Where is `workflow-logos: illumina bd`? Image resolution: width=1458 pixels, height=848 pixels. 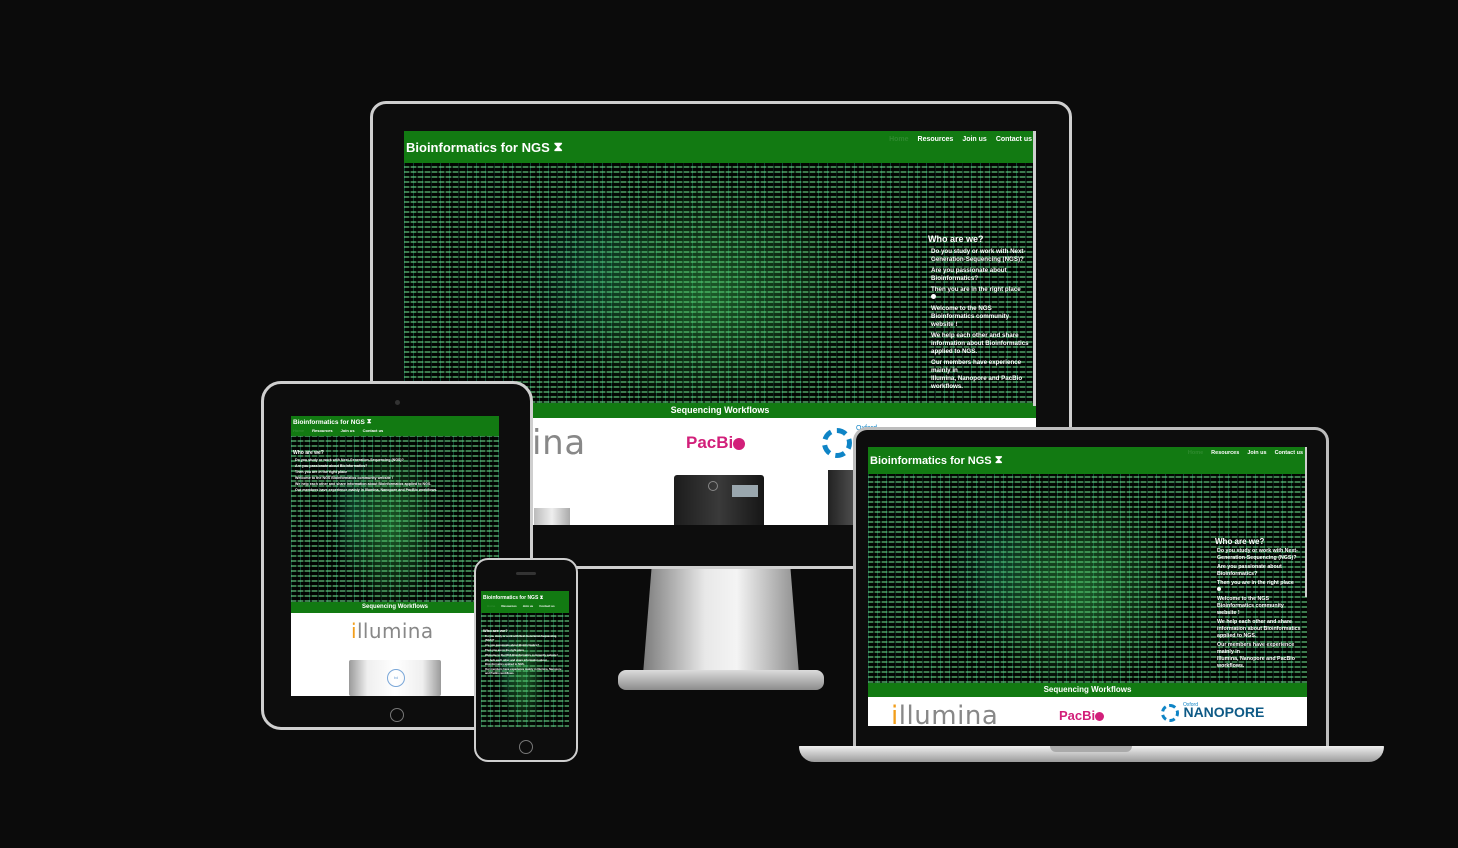 workflow-logos: illumina bd is located at coordinates (395, 654).